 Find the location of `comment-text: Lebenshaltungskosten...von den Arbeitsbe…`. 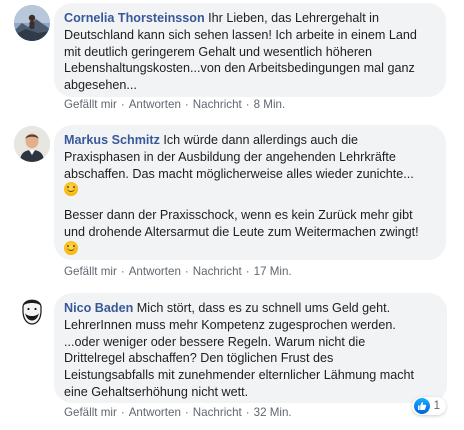

comment-text: Lebenshaltungskosten...von den Arbeitsbe… is located at coordinates (239, 68).